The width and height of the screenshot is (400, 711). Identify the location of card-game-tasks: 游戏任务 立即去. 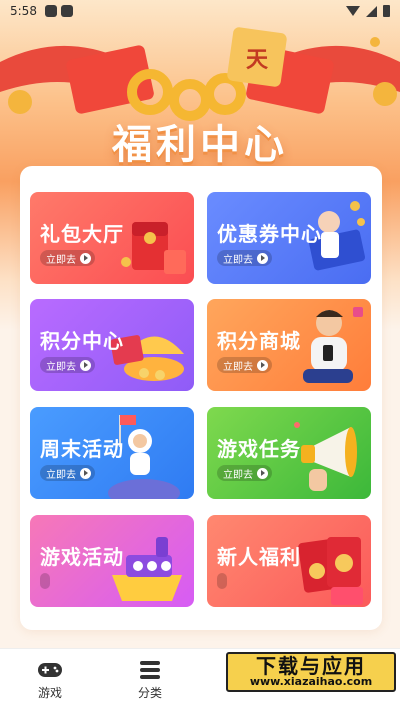
(289, 453).